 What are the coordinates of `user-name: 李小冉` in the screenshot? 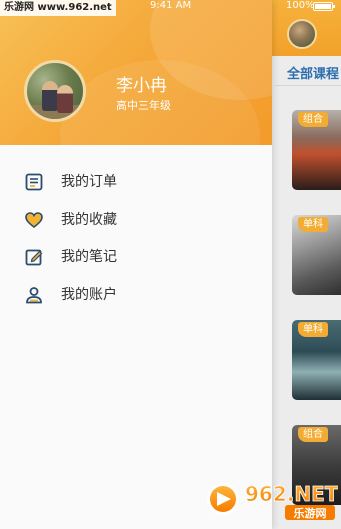 It's located at (141, 86).